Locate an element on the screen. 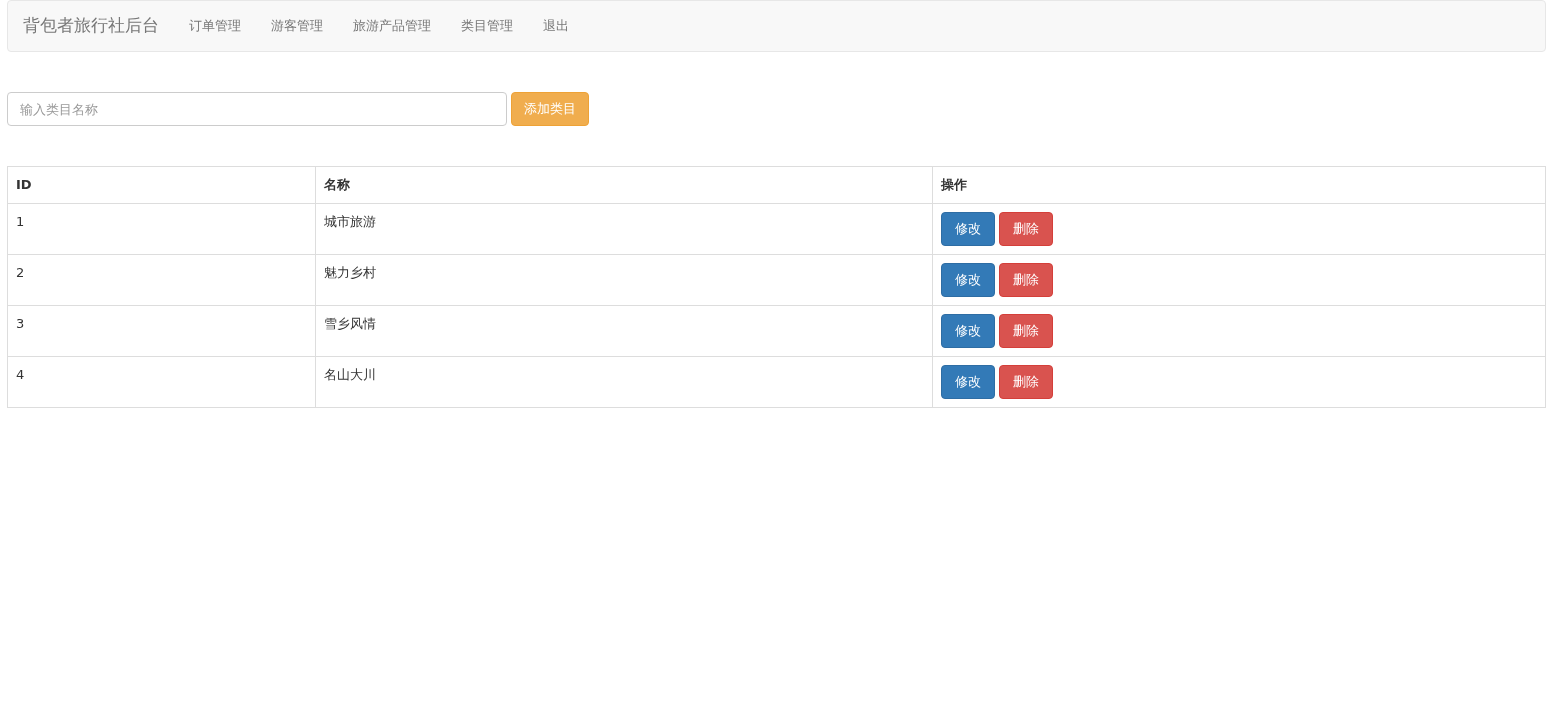 The width and height of the screenshot is (1553, 720). column-header: 名称 is located at coordinates (624, 185).